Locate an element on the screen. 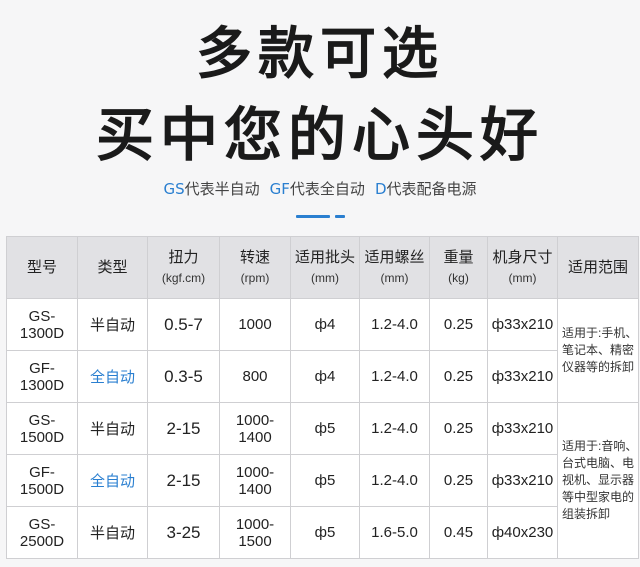 The width and height of the screenshot is (640, 567). legend-gs-code: GS is located at coordinates (174, 189).